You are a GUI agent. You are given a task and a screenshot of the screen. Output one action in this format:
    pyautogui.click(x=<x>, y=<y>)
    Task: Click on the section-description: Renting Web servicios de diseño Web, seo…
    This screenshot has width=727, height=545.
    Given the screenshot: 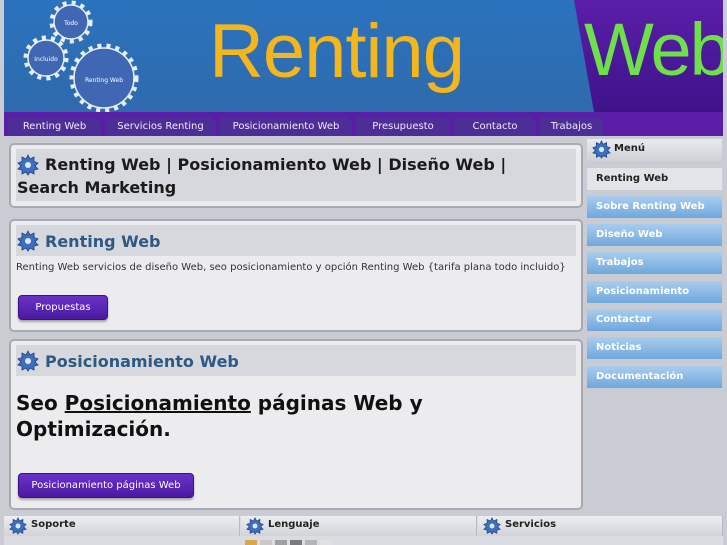 What is the action you would take?
    pyautogui.click(x=291, y=267)
    